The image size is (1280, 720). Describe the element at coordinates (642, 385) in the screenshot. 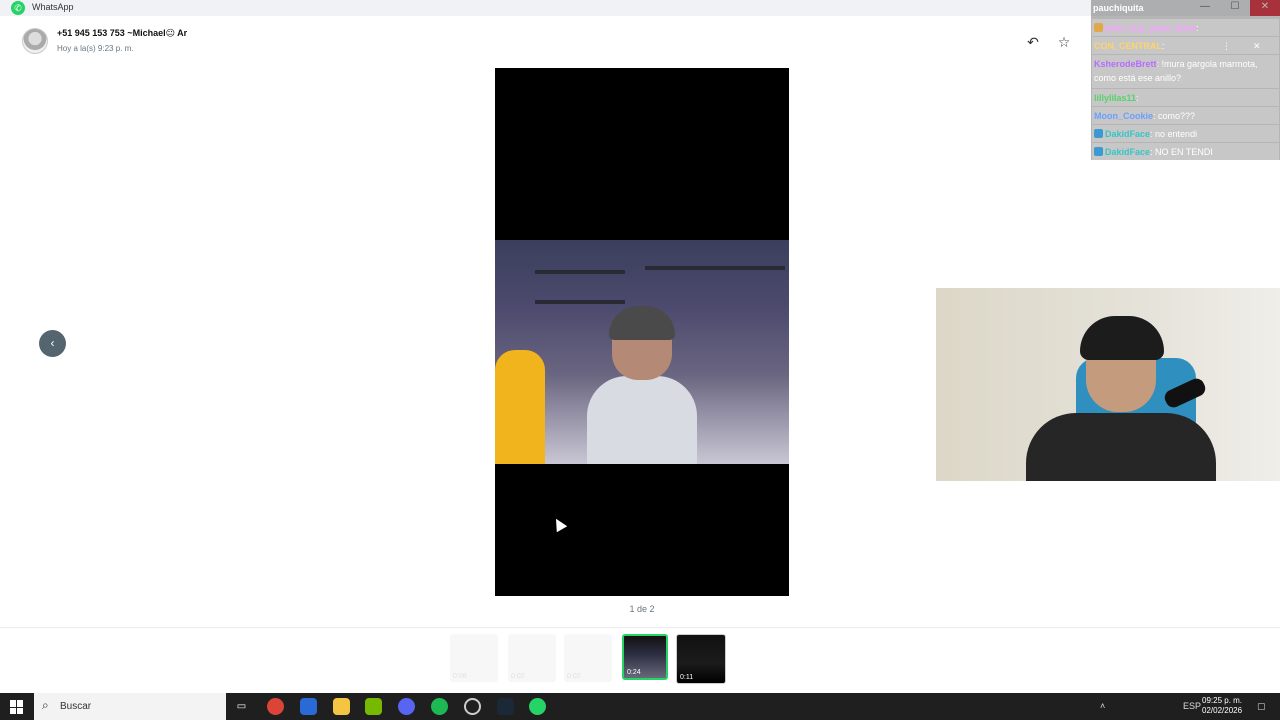

I see `streamer-figure` at that location.